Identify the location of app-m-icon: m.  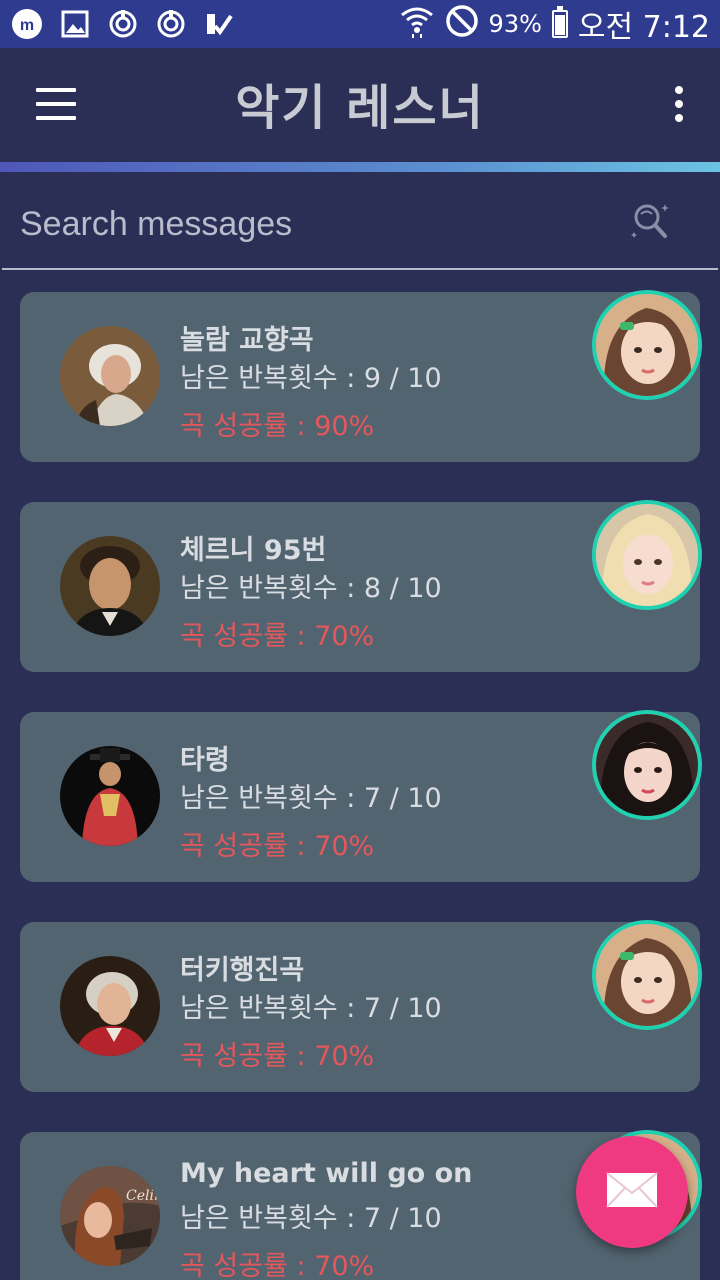
(27, 24).